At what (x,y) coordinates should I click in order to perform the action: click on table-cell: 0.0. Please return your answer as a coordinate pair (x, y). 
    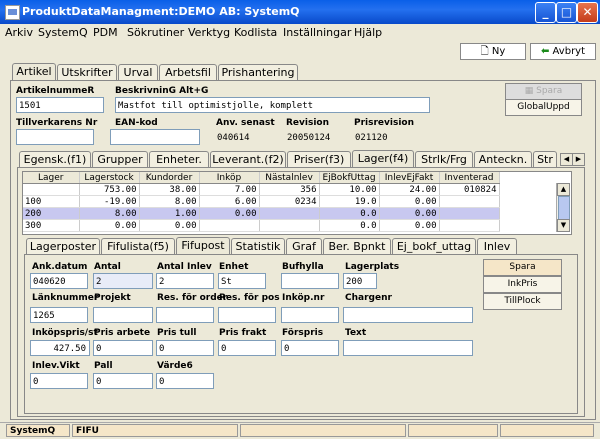
    Looking at the image, I should click on (349, 225).